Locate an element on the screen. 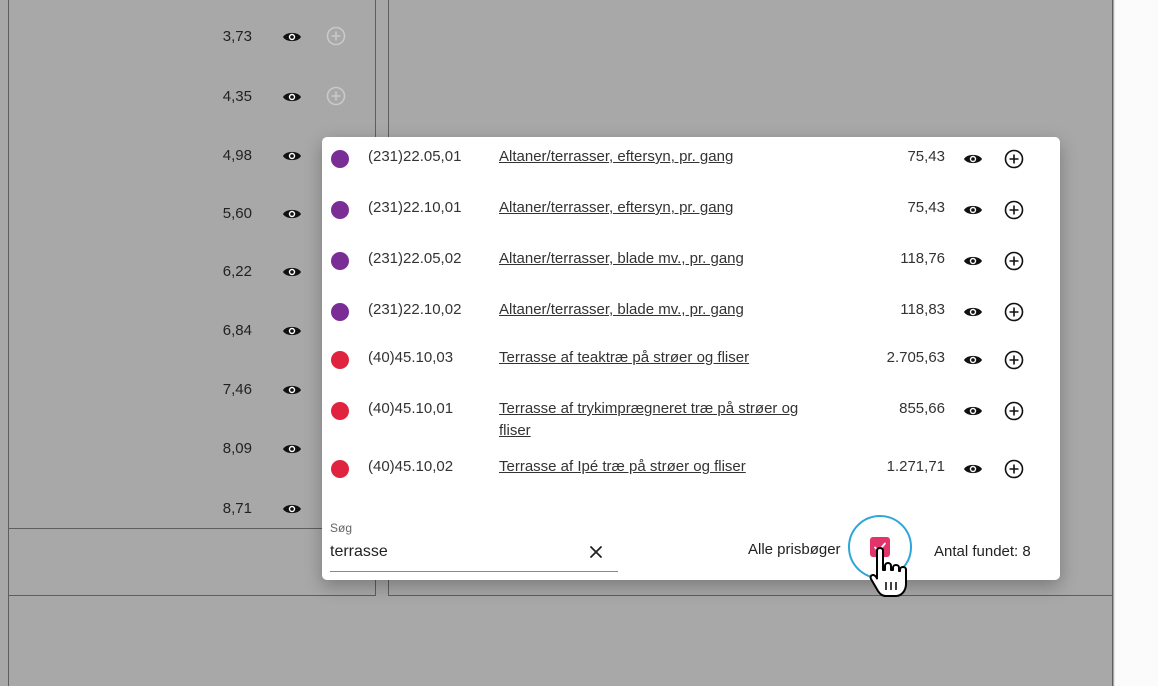 The image size is (1158, 686). result-code: (40)45.10,03 is located at coordinates (411, 357).